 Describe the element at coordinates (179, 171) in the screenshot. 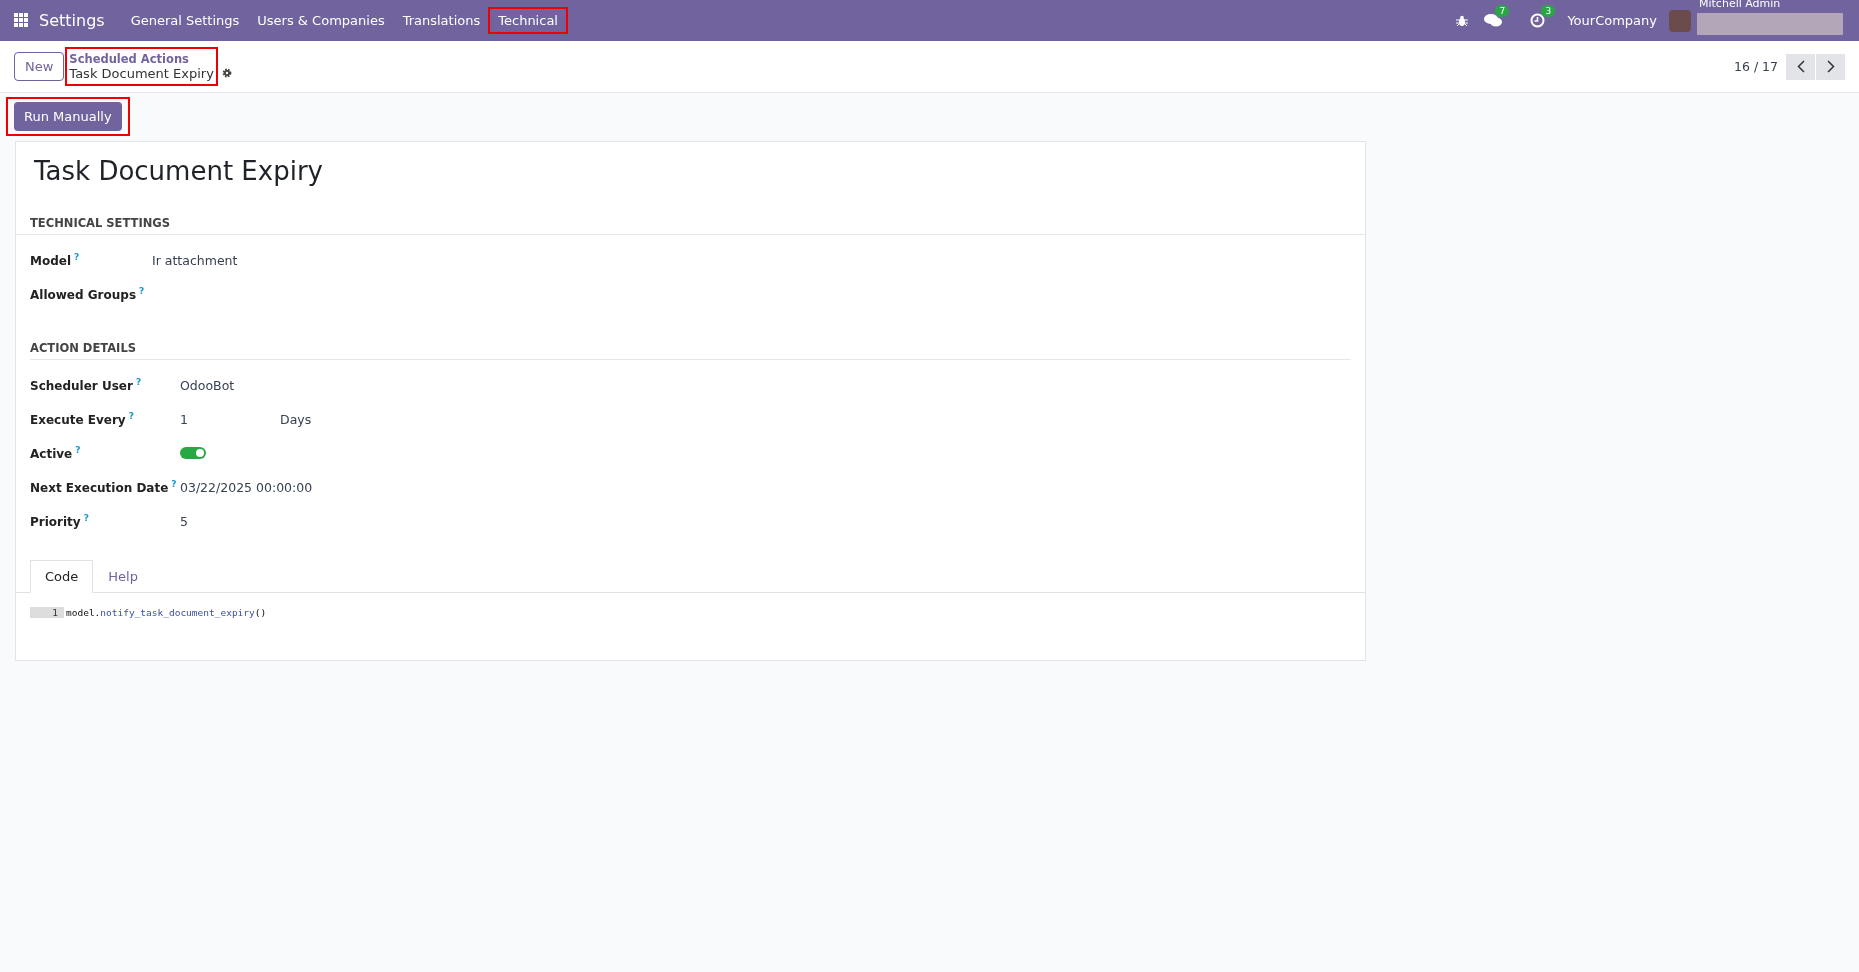

I see `record-title: Task Document Expiry` at that location.